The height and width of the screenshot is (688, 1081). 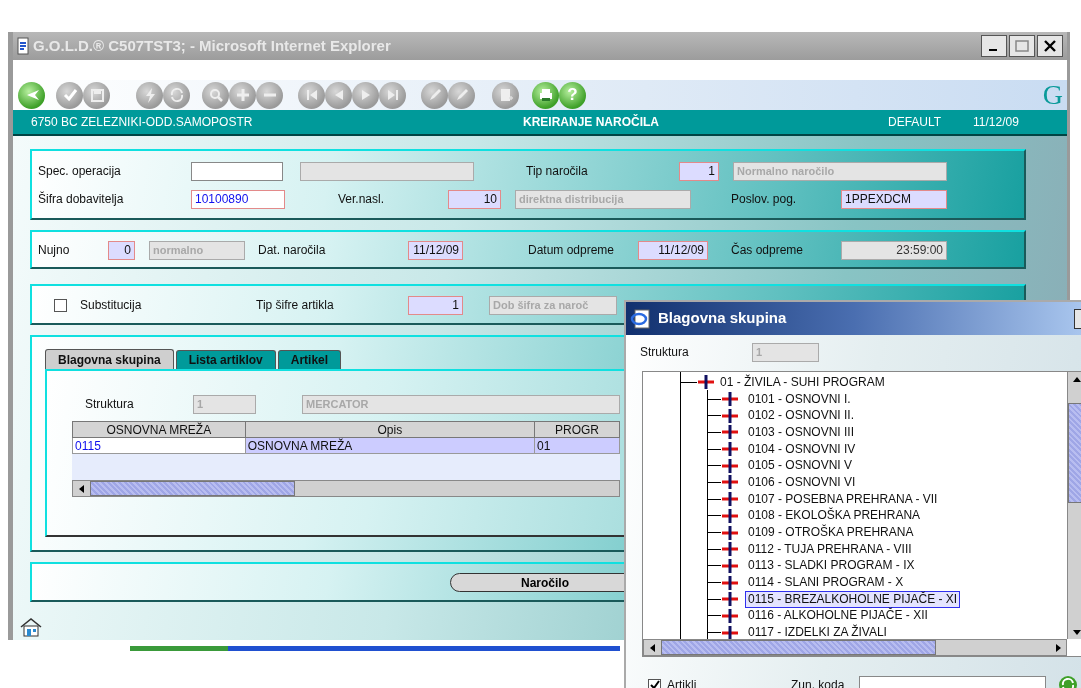 I want to click on column-header: OSNOVNA MREŽA, so click(x=159, y=429).